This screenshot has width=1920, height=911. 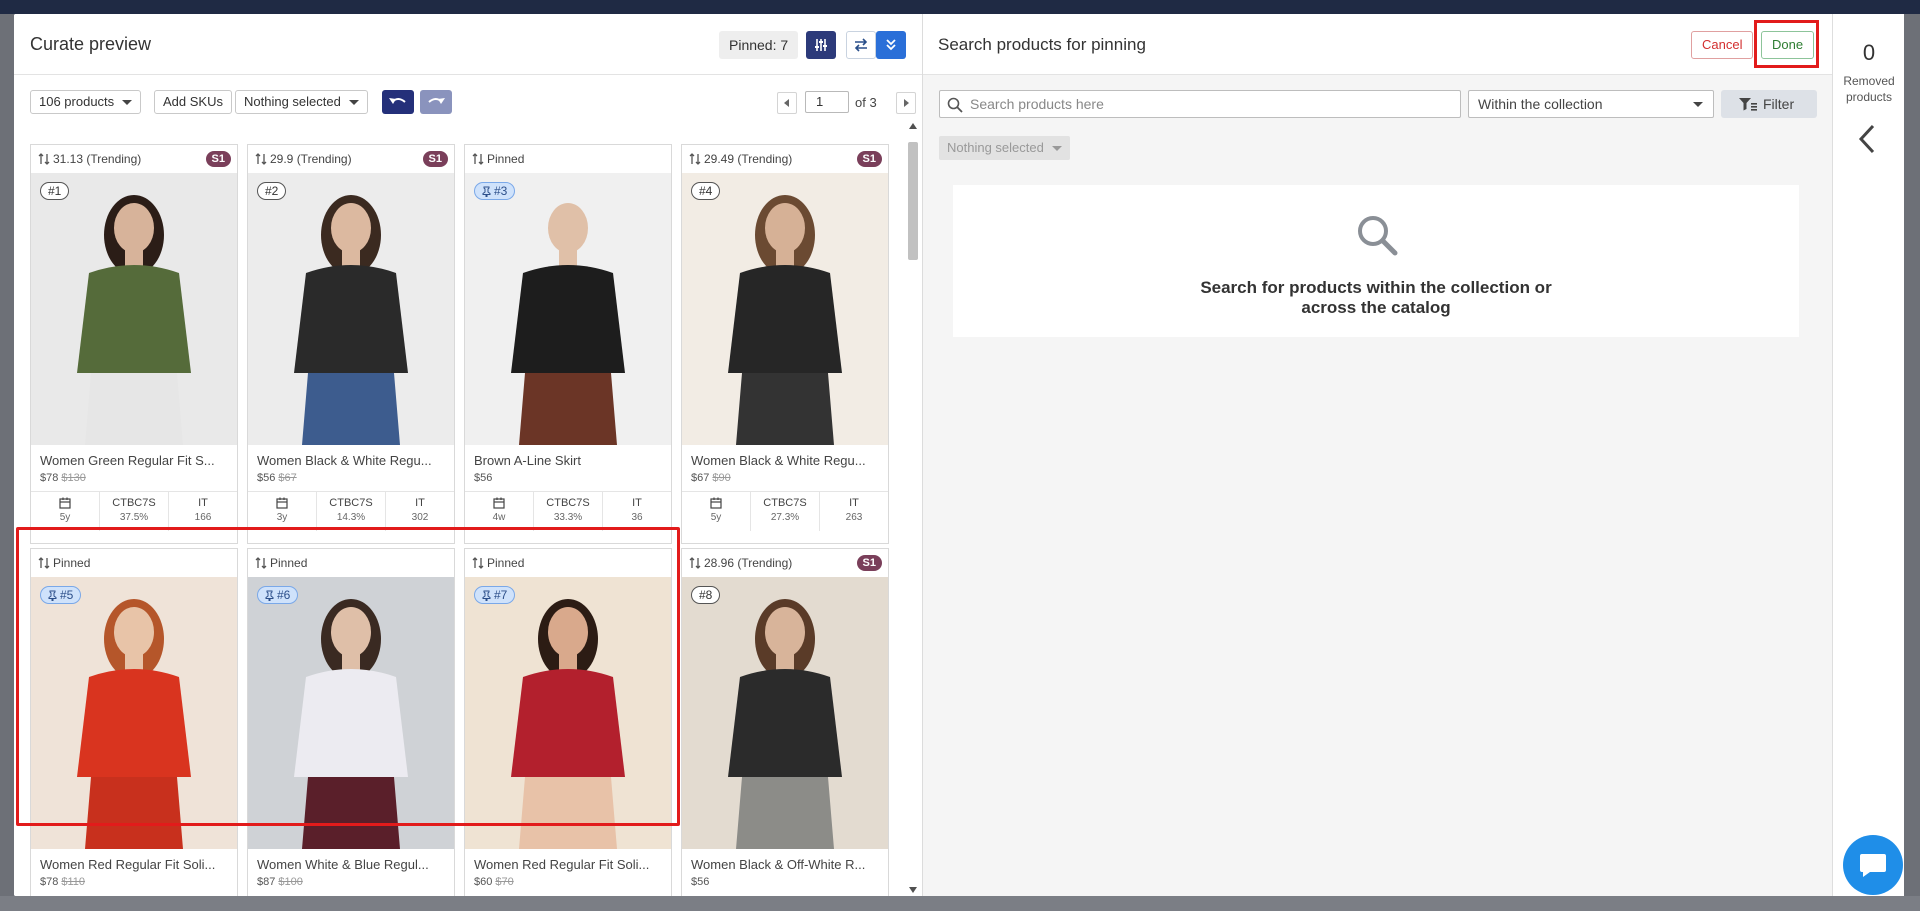 I want to click on add-skus-button: Add SKUs, so click(x=193, y=102).